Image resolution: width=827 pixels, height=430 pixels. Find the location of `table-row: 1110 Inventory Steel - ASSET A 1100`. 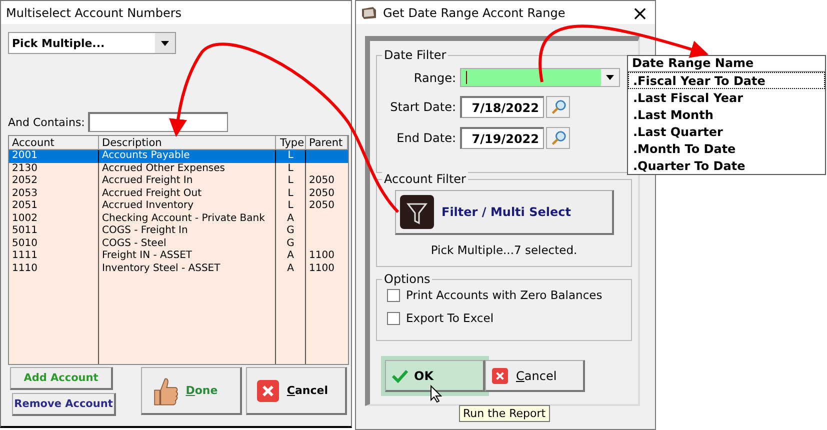

table-row: 1110 Inventory Steel - ASSET A 1100 is located at coordinates (178, 268).